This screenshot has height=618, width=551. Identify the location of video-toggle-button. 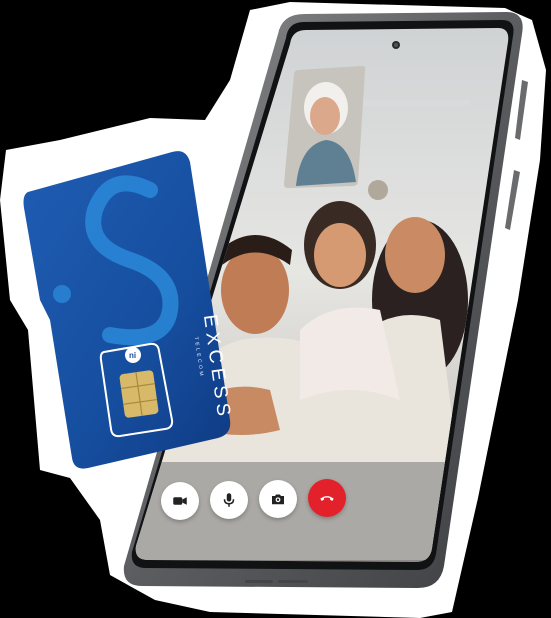
(180, 501).